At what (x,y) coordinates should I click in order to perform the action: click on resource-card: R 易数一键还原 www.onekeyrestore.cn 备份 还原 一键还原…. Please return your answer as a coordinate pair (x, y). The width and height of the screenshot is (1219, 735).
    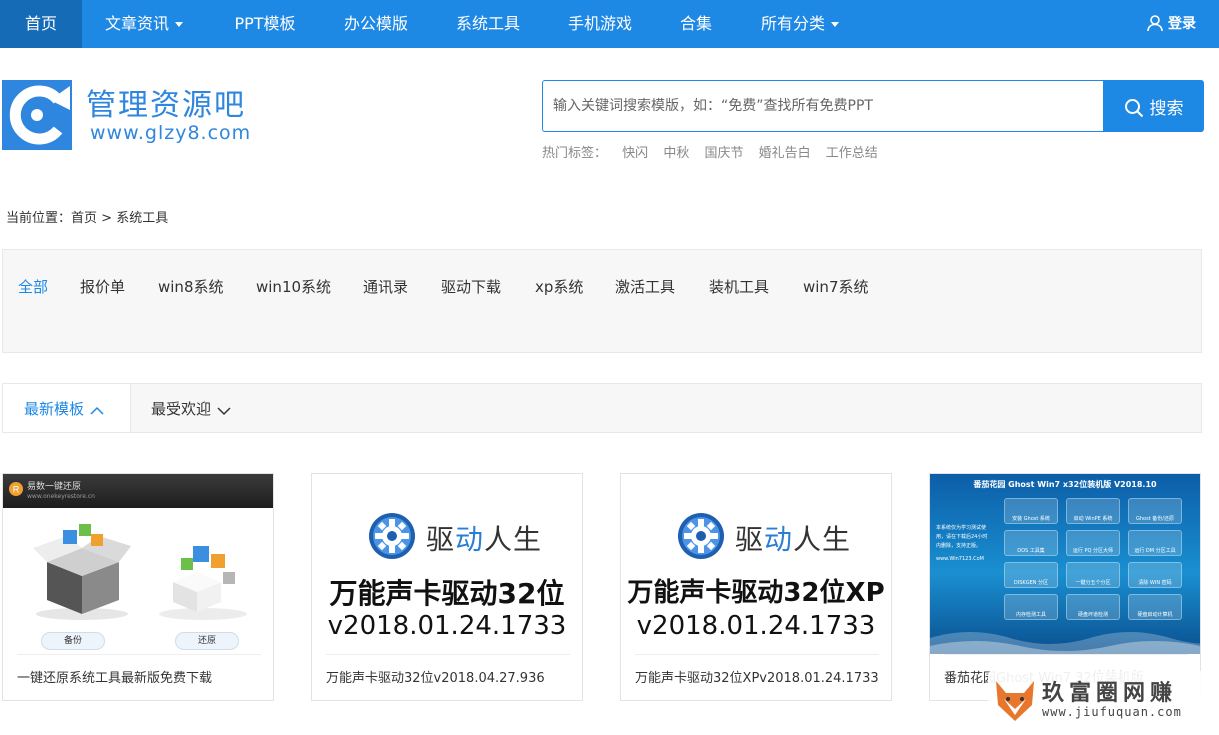
    Looking at the image, I should click on (138, 587).